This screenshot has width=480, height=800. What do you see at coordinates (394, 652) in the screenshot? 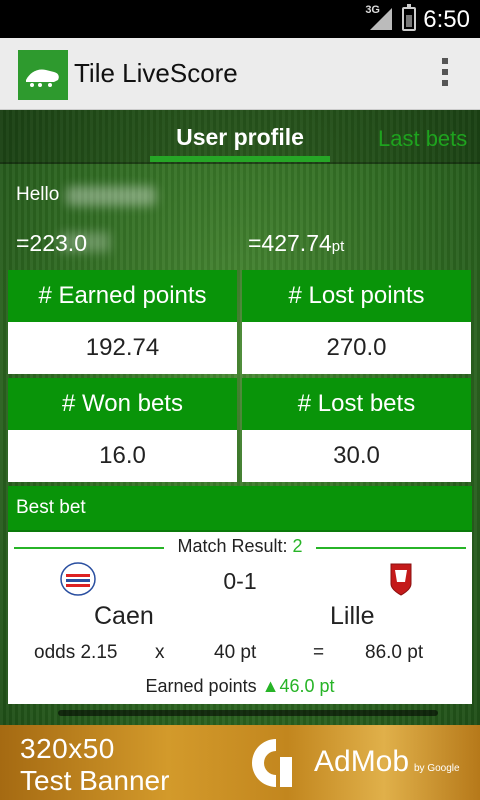
I see `payout: 86.0 pt` at bounding box center [394, 652].